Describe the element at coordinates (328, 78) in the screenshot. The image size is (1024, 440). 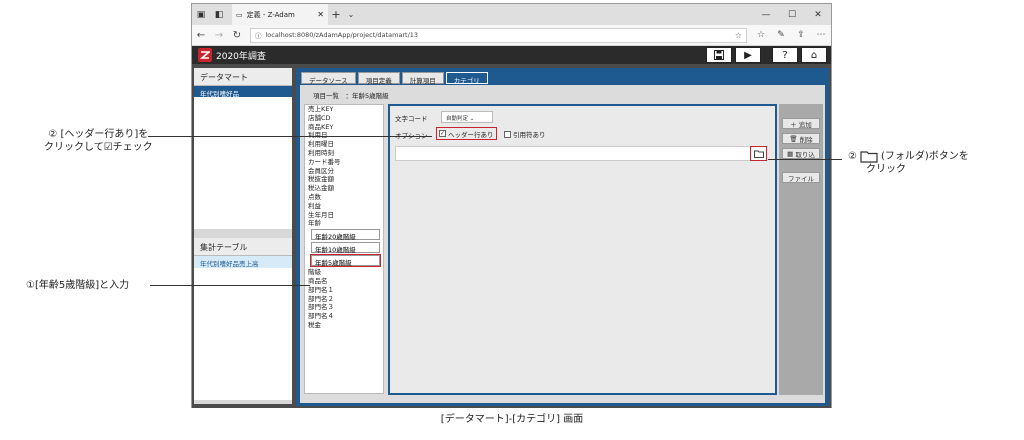
I see `tab-datasource: データソース` at that location.